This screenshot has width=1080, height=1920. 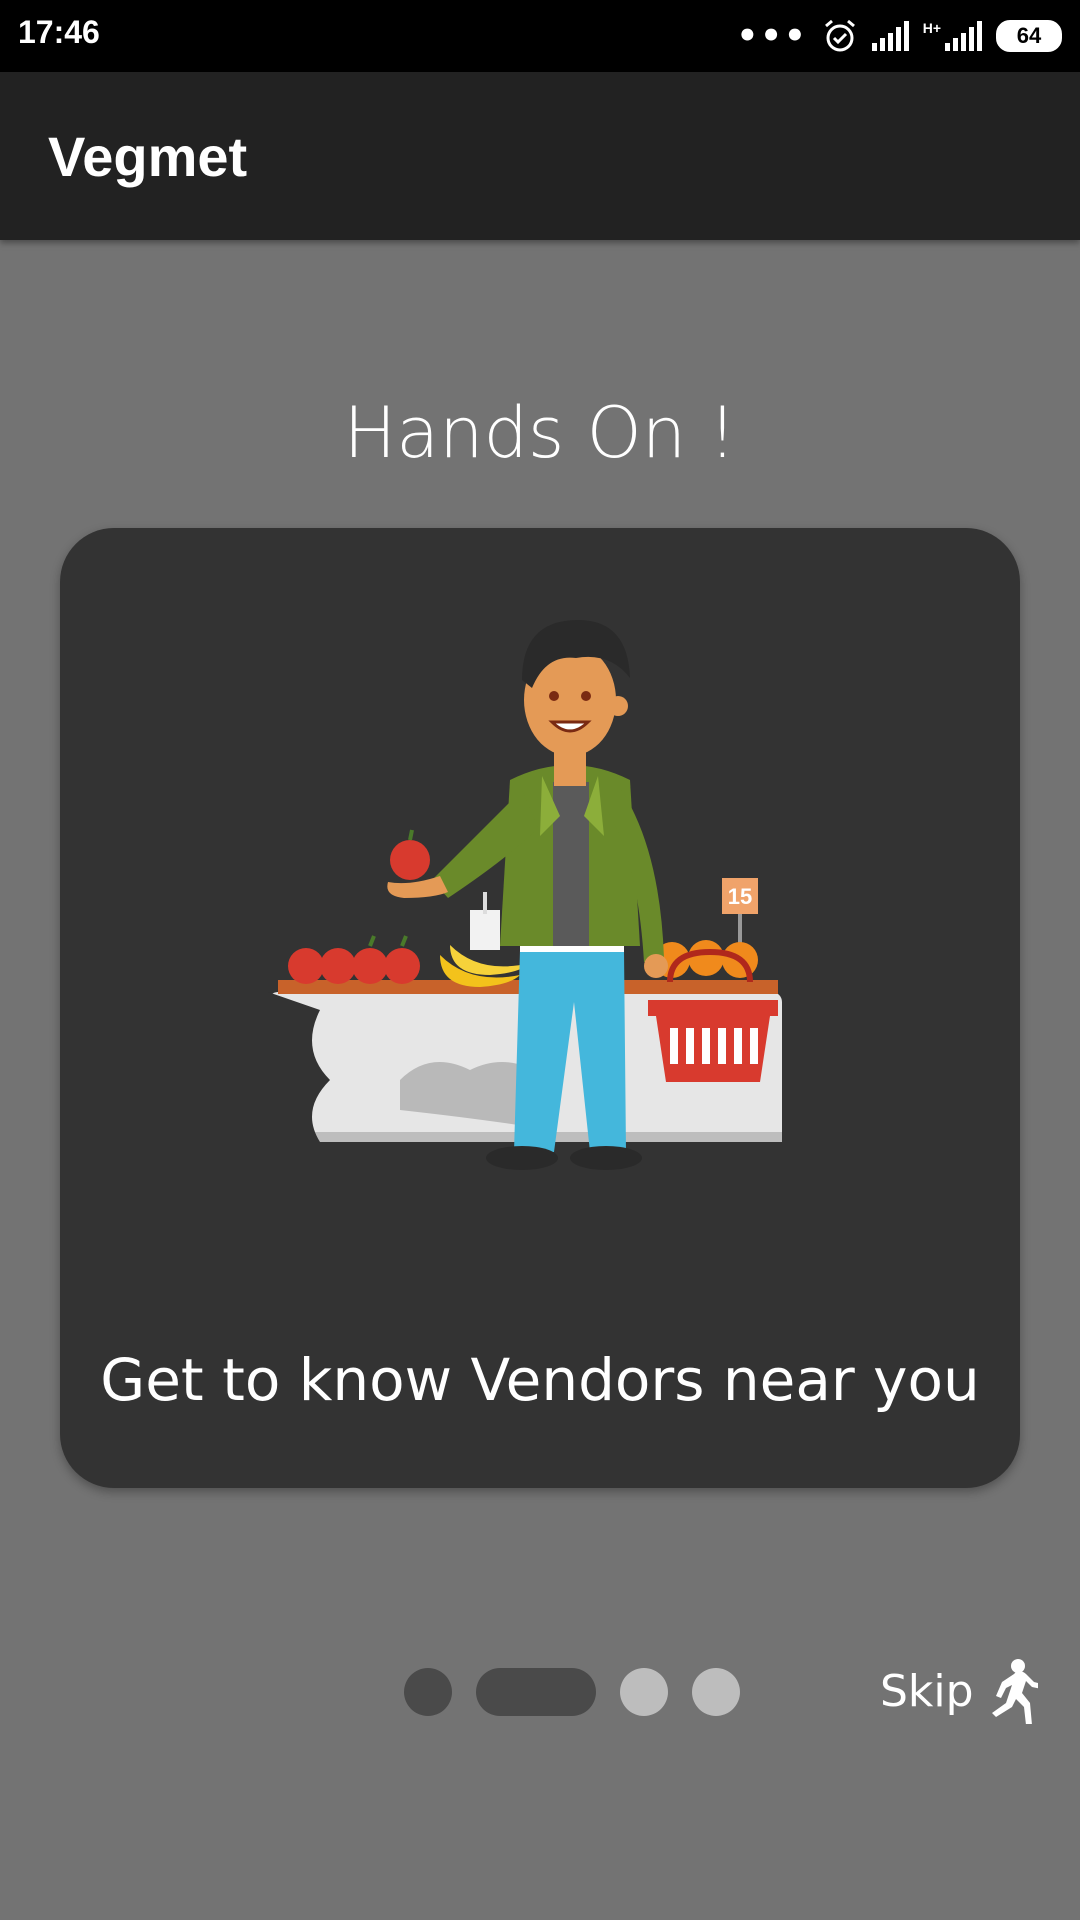 I want to click on running-person-icon, so click(x=1014, y=1691).